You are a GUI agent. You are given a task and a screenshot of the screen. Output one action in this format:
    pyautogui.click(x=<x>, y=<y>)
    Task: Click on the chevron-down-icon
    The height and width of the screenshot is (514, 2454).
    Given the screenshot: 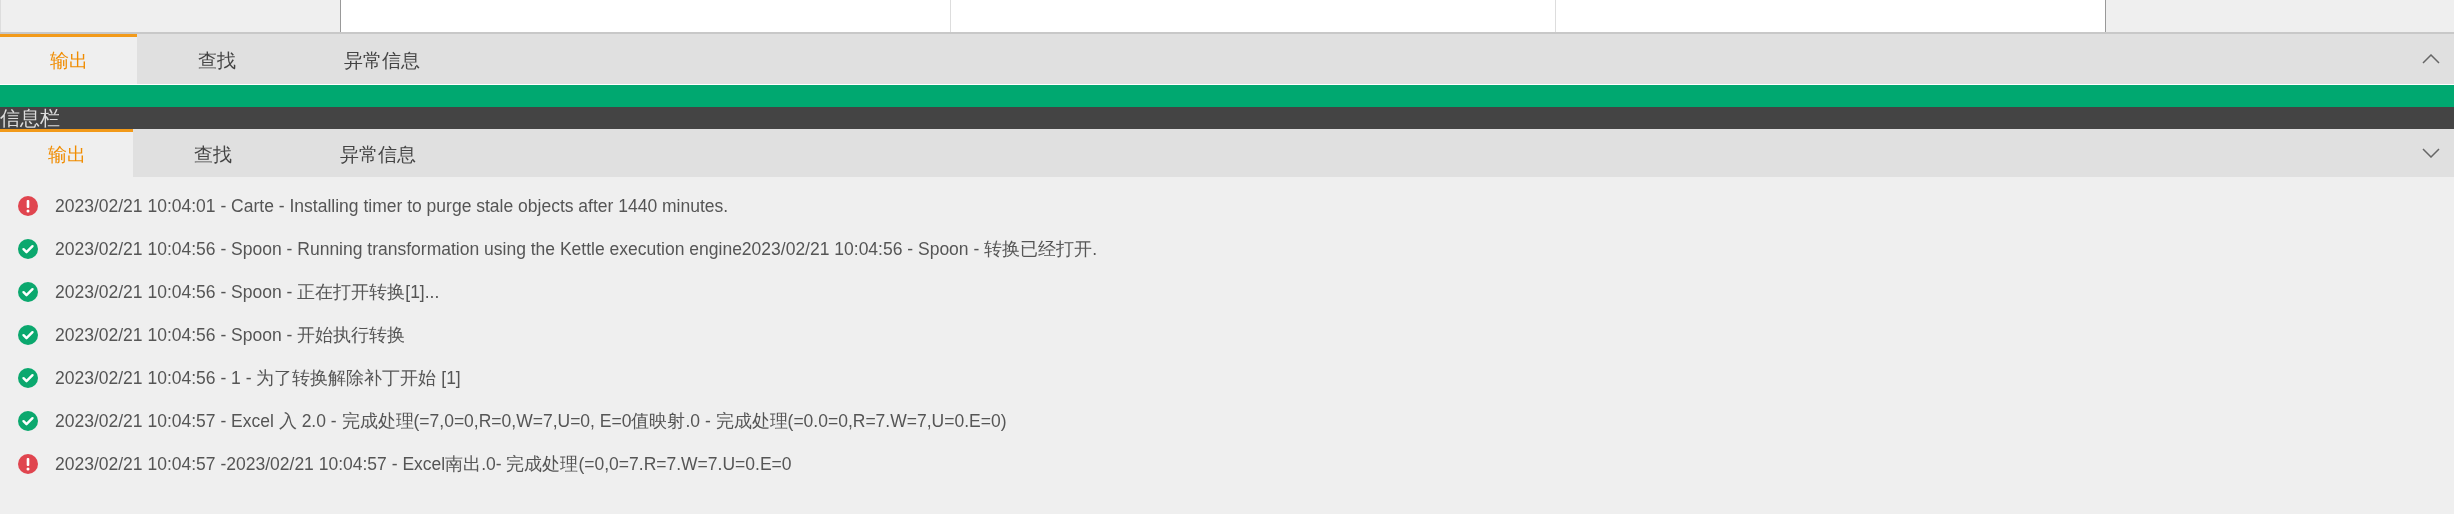 What is the action you would take?
    pyautogui.click(x=2431, y=153)
    